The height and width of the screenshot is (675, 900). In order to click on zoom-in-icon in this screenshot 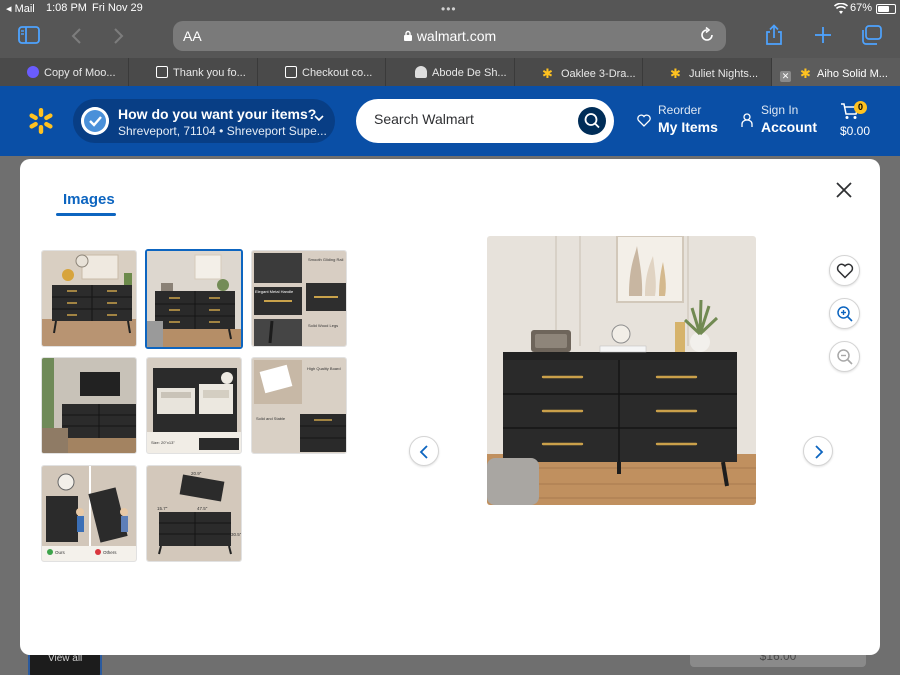, I will do `click(845, 314)`.